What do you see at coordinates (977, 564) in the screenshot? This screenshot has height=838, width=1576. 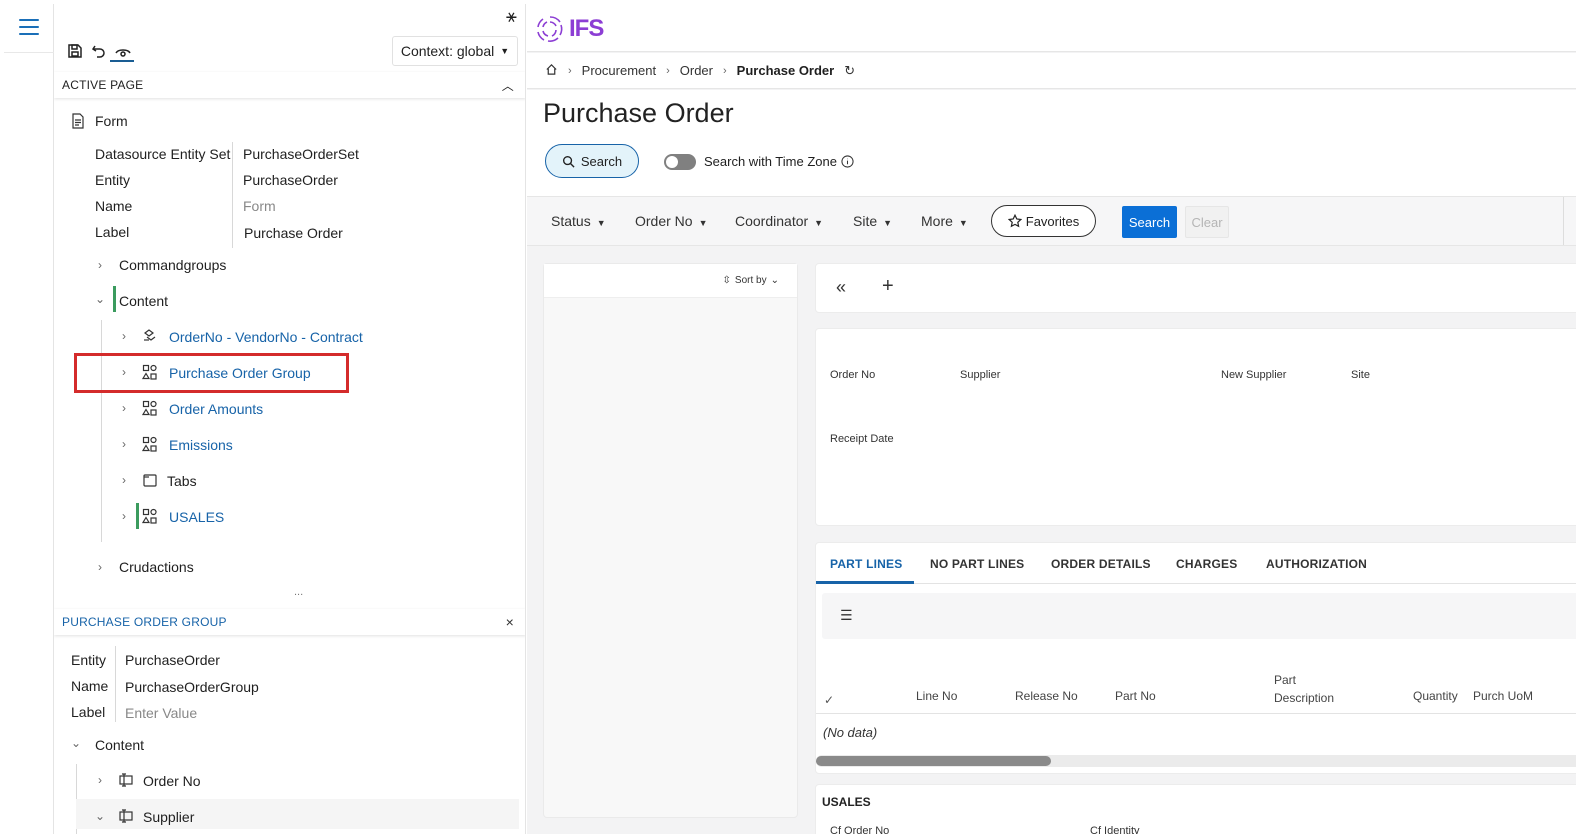 I see `tab-no-part-lines: NO PART LINES` at bounding box center [977, 564].